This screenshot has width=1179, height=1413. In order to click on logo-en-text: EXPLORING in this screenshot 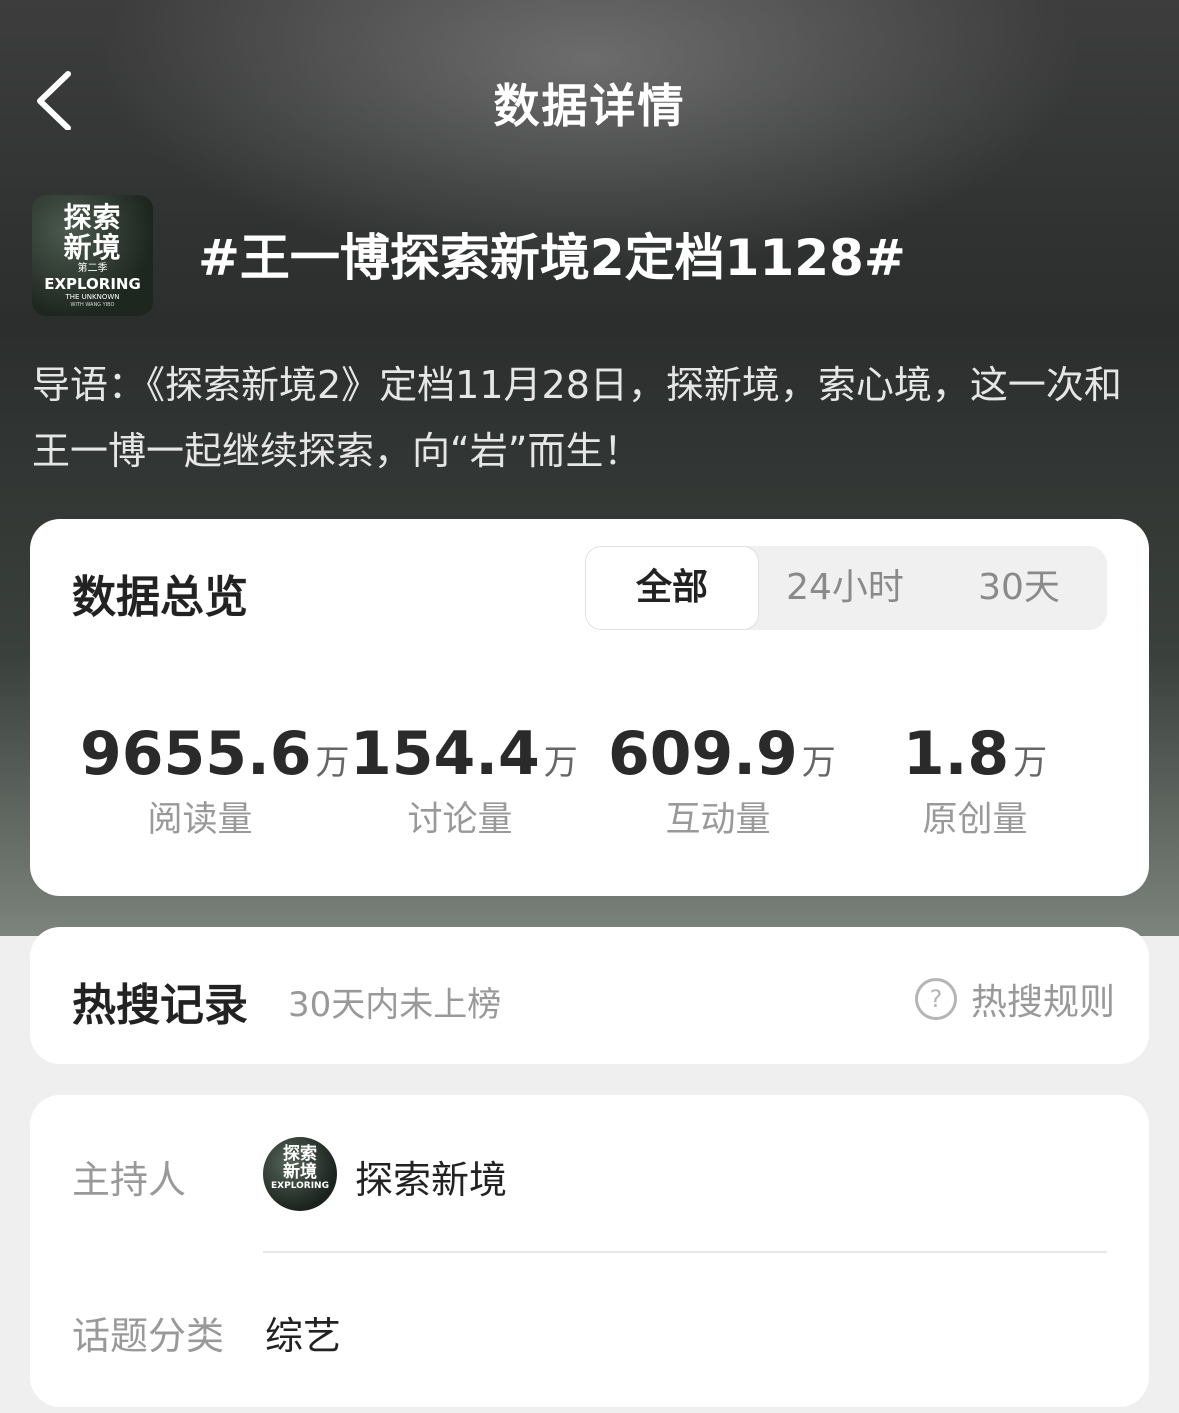, I will do `click(92, 284)`.